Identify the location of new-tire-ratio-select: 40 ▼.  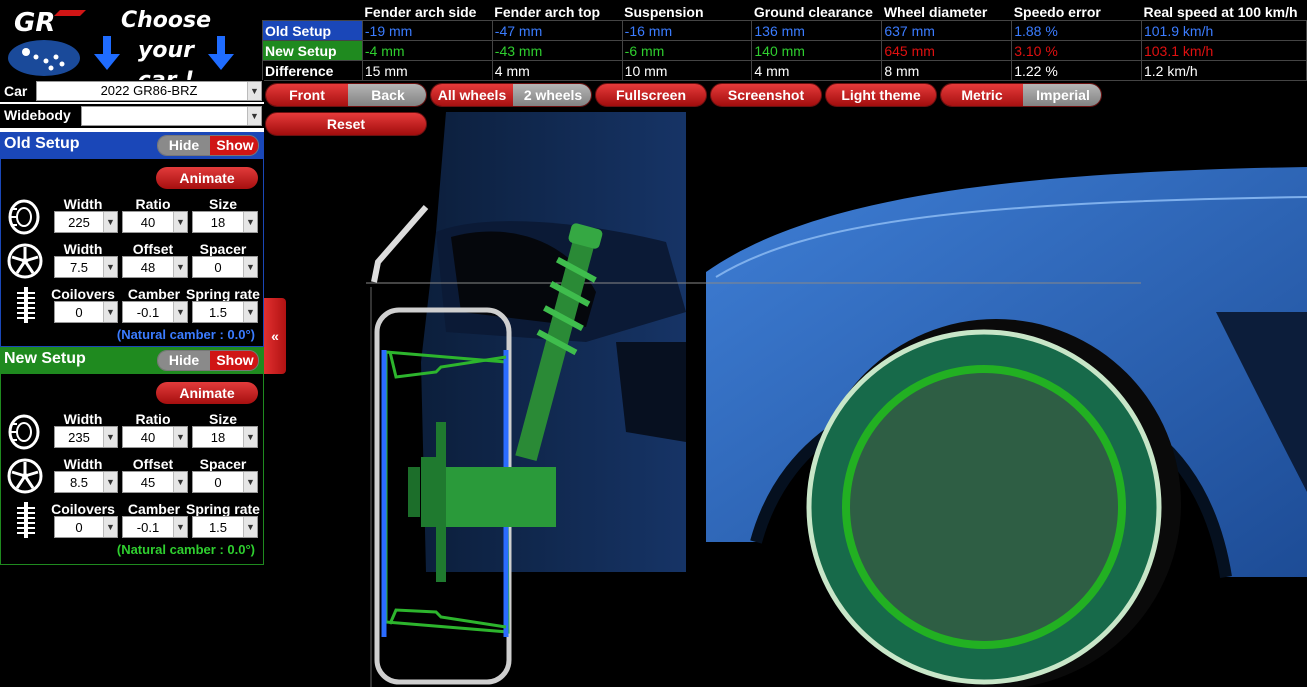
(155, 437).